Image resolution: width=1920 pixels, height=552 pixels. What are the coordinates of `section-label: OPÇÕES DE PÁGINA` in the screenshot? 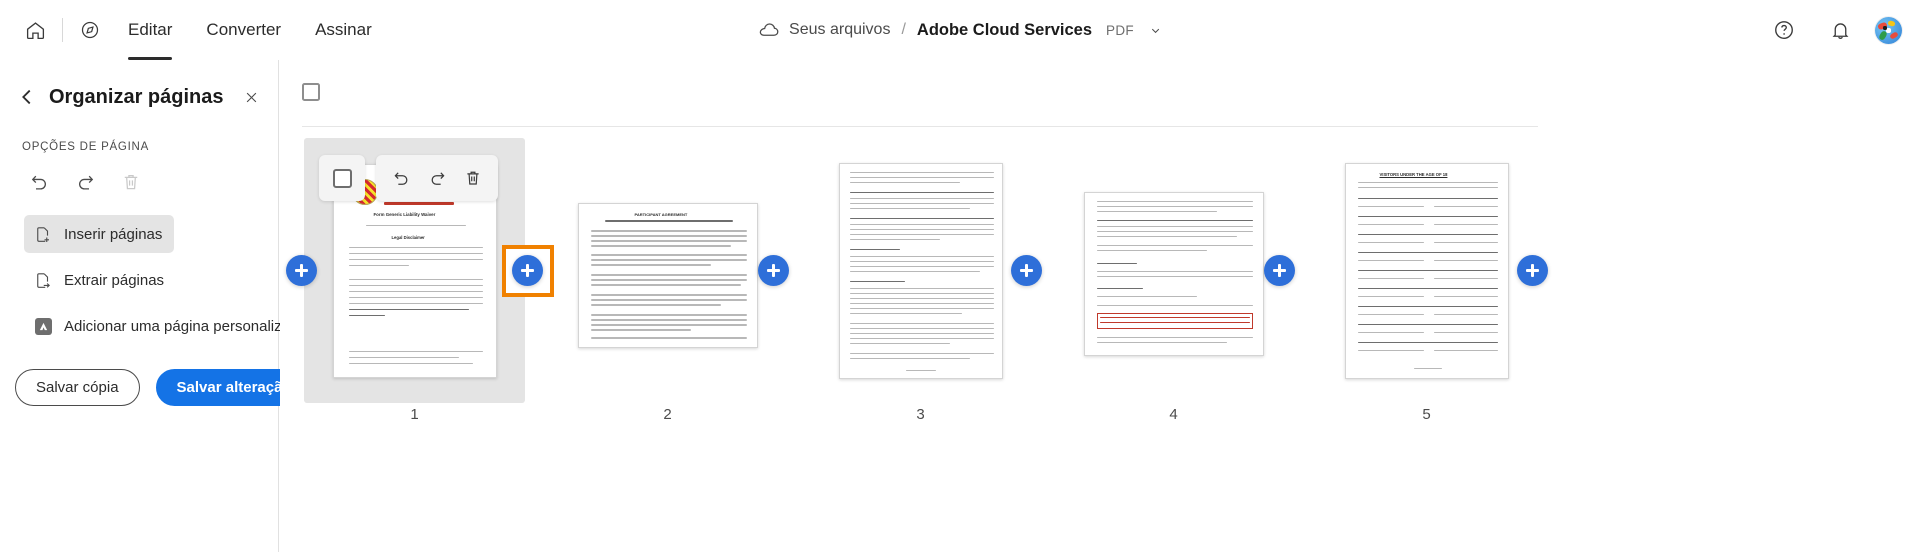 It's located at (86, 147).